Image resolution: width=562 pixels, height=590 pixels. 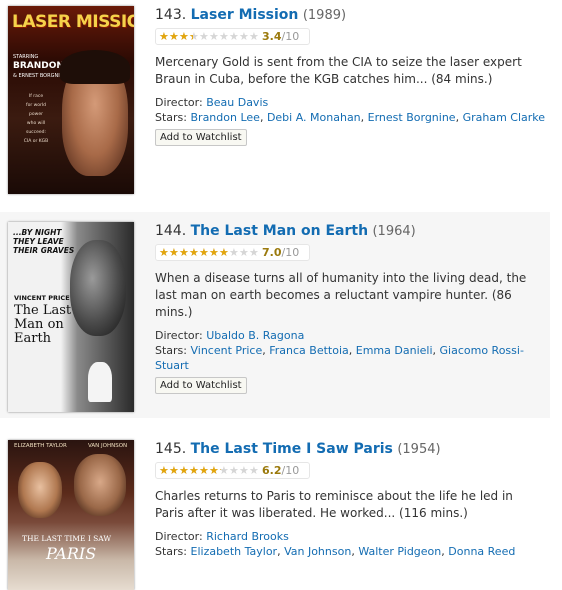 I want to click on star-link: Debi A. Monahan, so click(x=314, y=117).